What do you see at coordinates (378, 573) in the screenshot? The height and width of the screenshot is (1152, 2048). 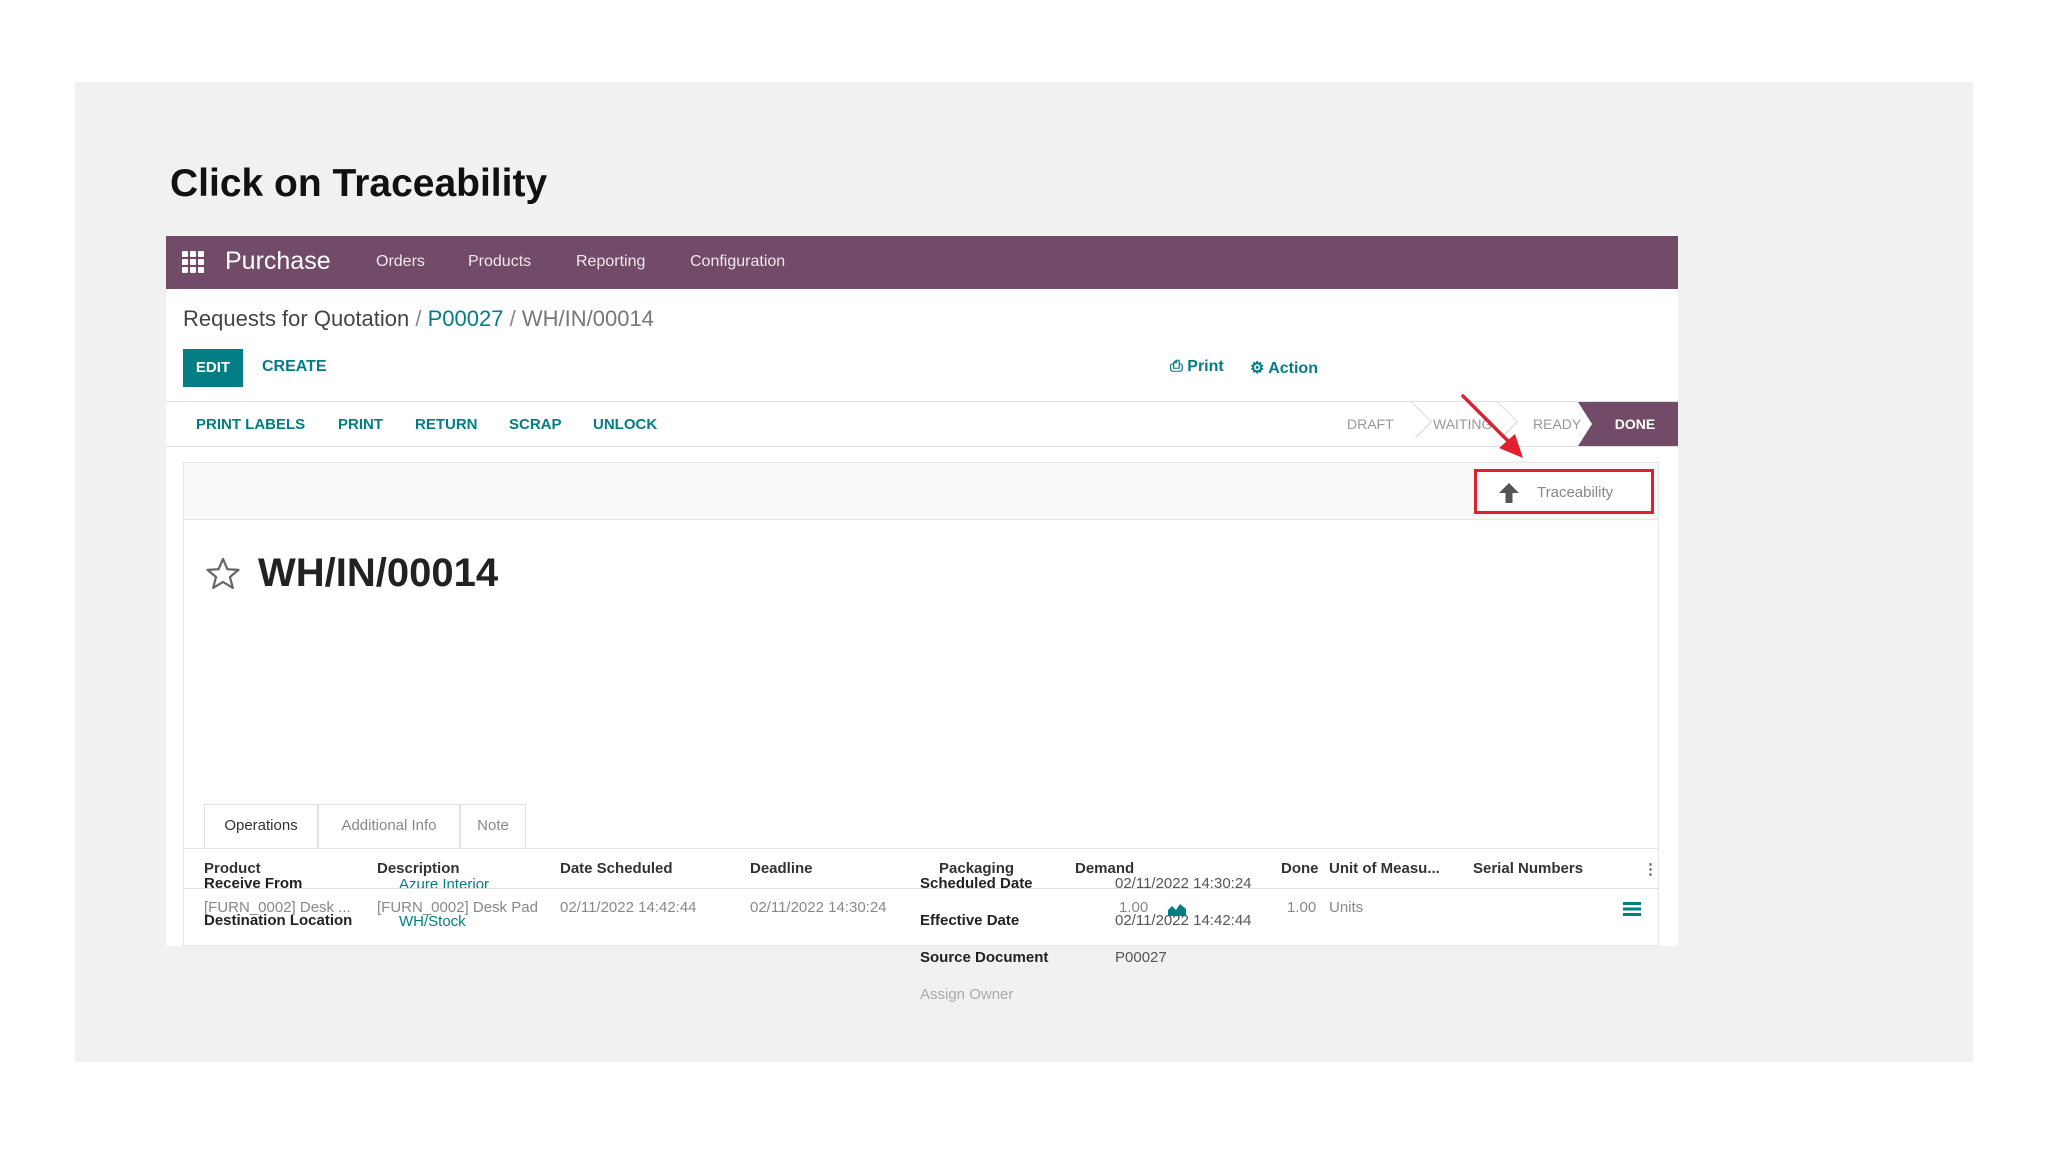 I see `record-title: WH/IN/00014` at bounding box center [378, 573].